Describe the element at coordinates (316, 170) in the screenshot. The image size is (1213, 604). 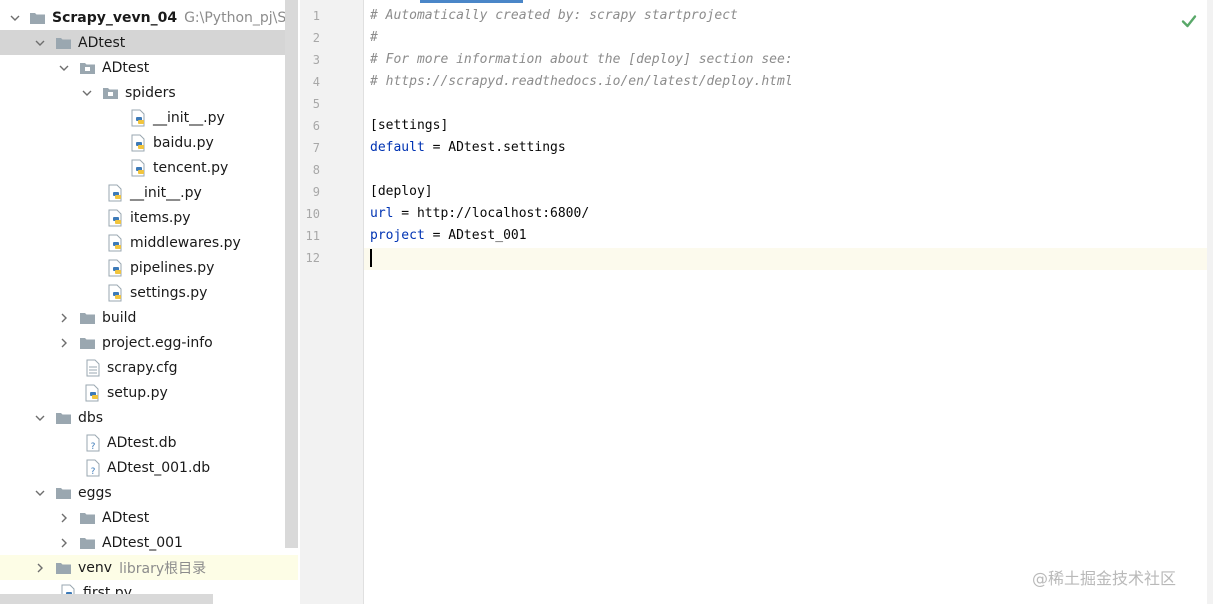
I see `line-number: 8` at that location.